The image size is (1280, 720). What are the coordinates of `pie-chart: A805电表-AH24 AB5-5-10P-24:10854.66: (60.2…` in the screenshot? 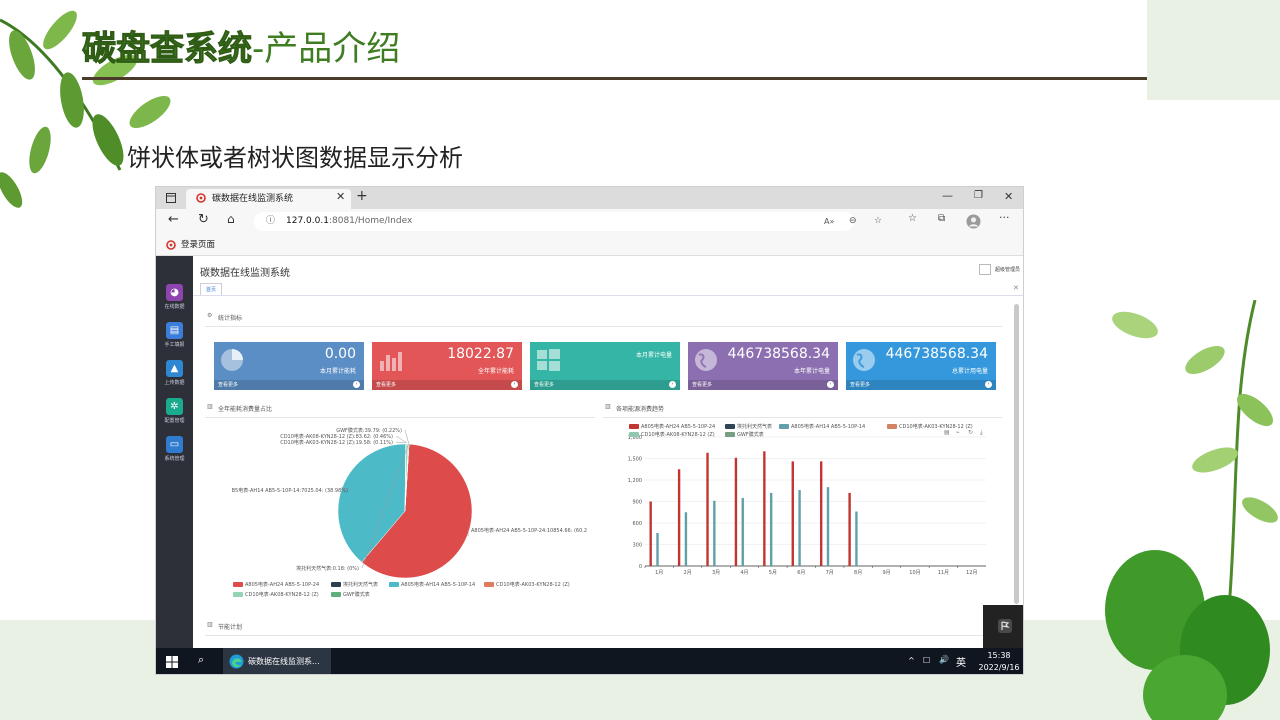 It's located at (404, 514).